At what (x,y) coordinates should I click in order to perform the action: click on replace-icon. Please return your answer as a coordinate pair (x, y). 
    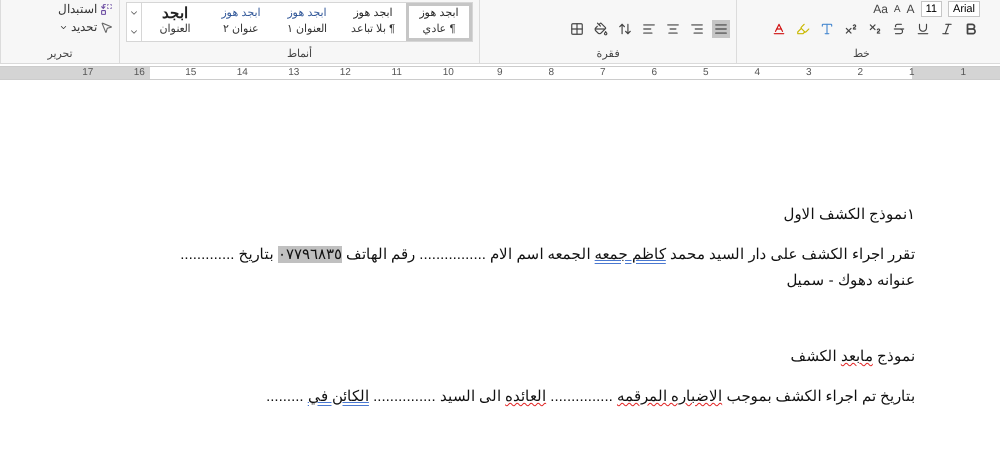
    Looking at the image, I should click on (106, 9).